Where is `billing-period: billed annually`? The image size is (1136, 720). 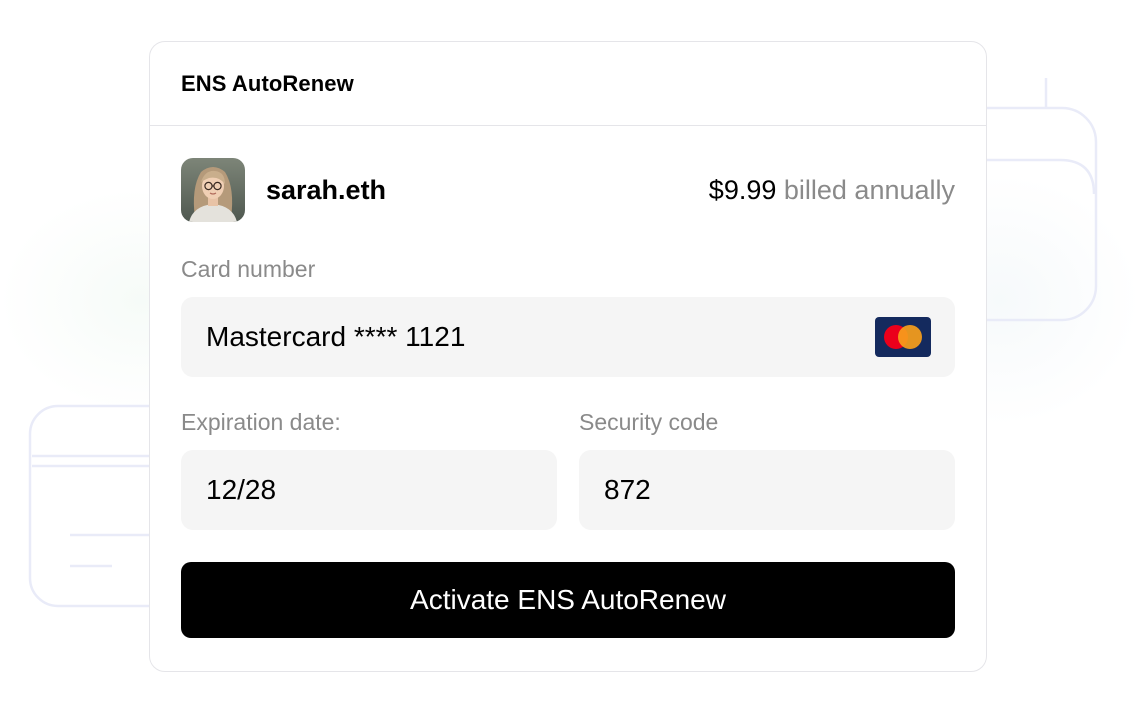 billing-period: billed annually is located at coordinates (865, 189).